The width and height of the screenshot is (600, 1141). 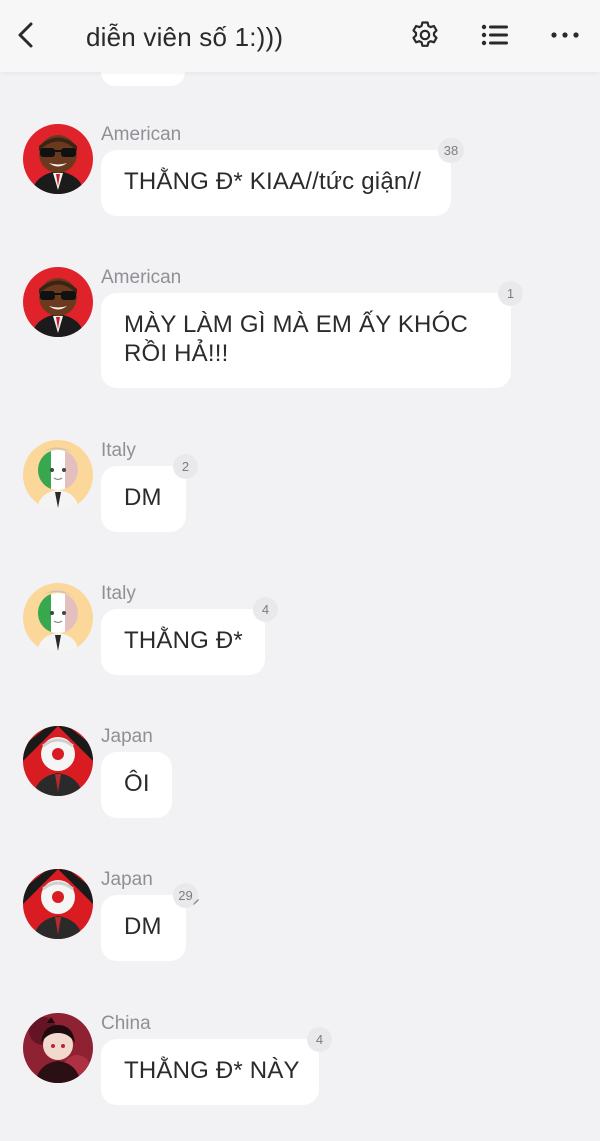 What do you see at coordinates (300, 36) in the screenshot?
I see `chat-header: diễn viên số 1:)))` at bounding box center [300, 36].